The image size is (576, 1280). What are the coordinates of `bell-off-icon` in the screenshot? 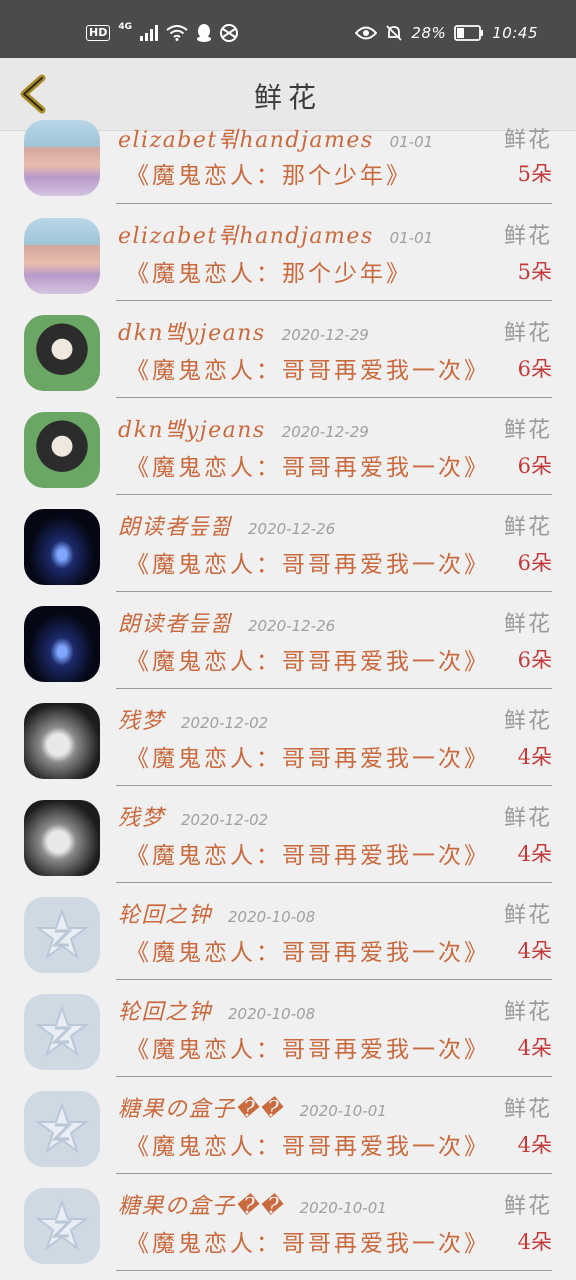 It's located at (394, 33).